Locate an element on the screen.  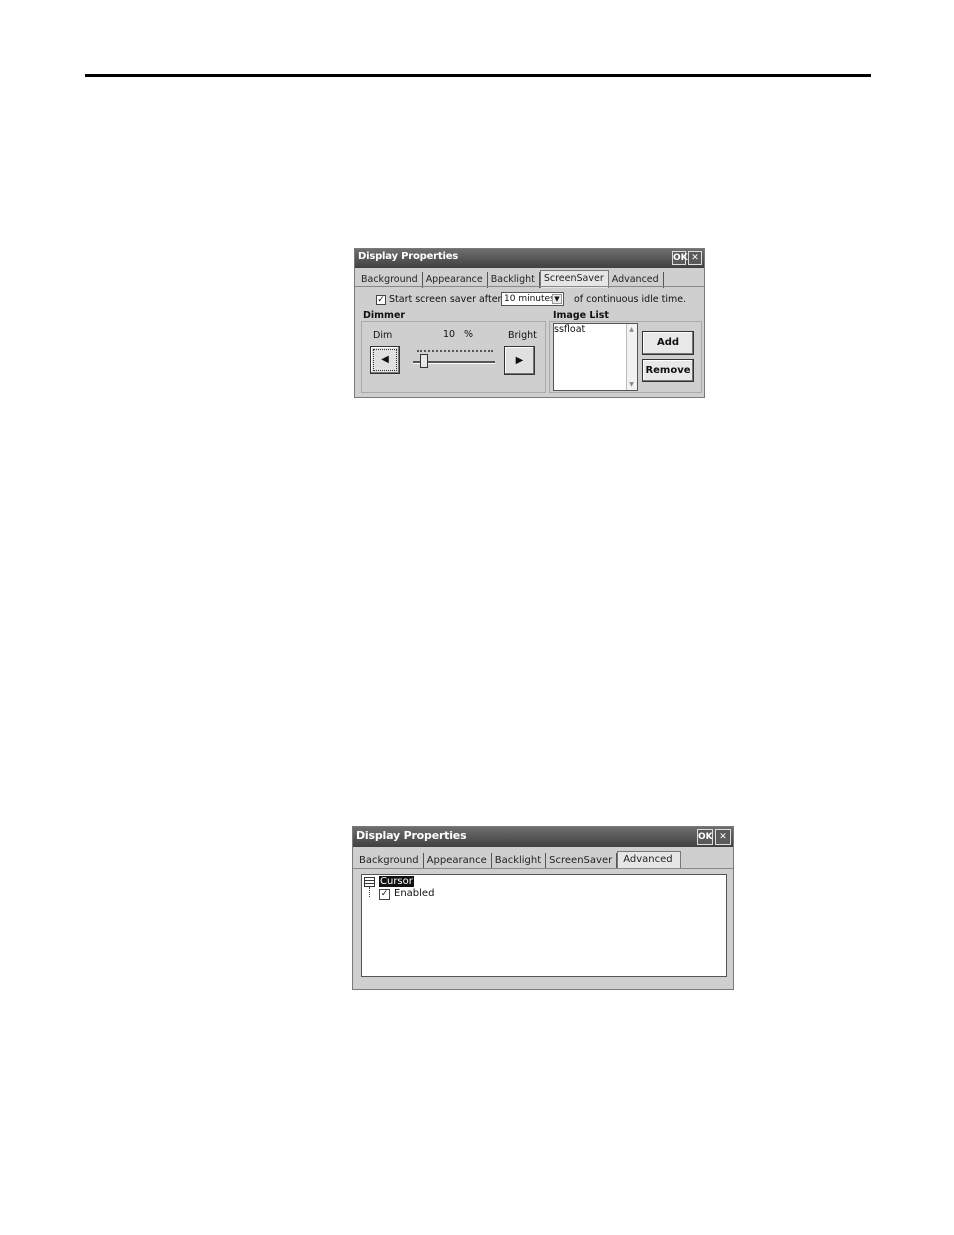
slider-thumb is located at coordinates (424, 361).